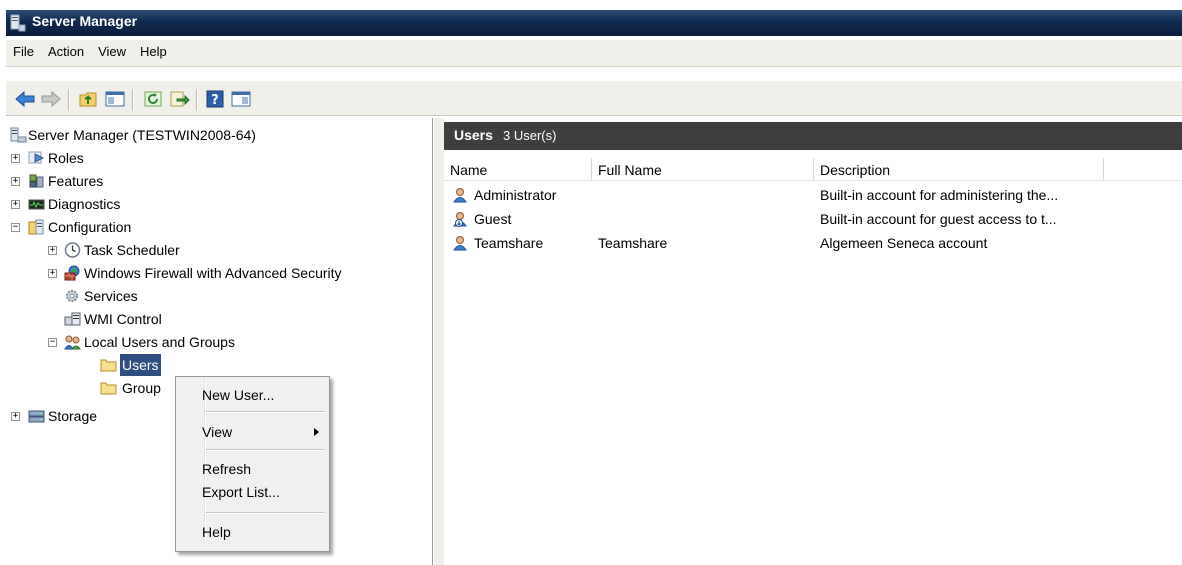  I want to click on title-bar-fill: Server Manager, so click(594, 23).